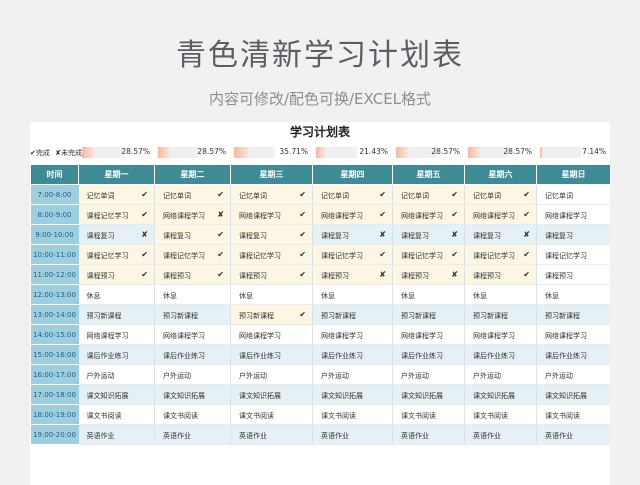 The height and width of the screenshot is (485, 640). Describe the element at coordinates (494, 356) in the screenshot. I see `task-label: 课后作业练习` at that location.